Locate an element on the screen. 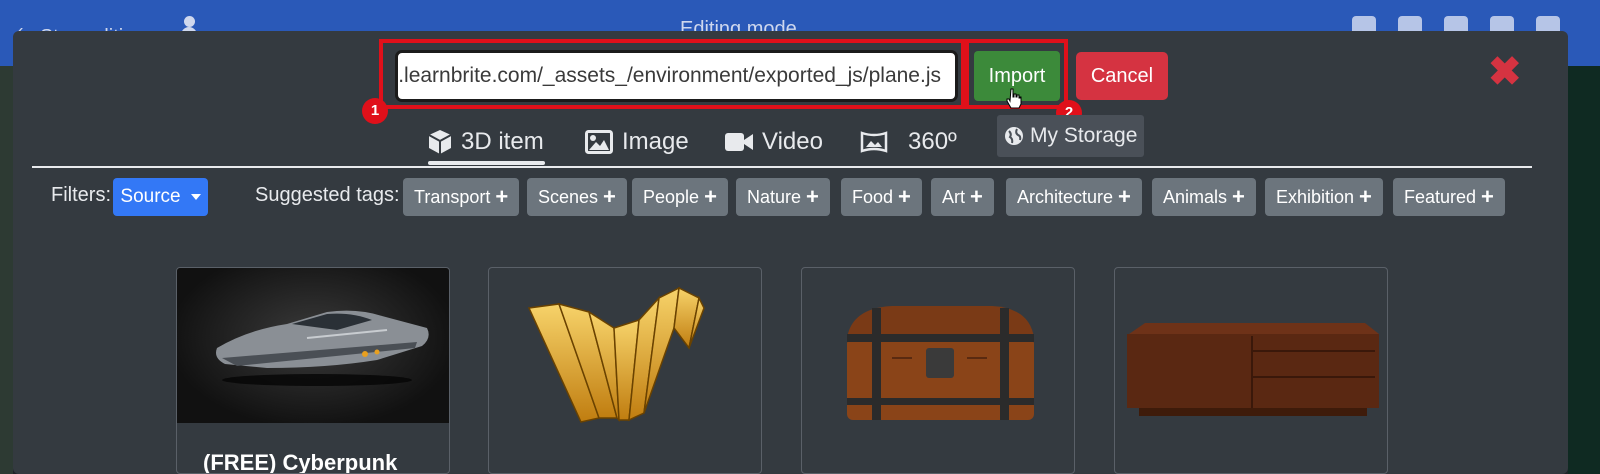 Image resolution: width=1600 pixels, height=474 pixels. tab-label: 360º is located at coordinates (932, 141).